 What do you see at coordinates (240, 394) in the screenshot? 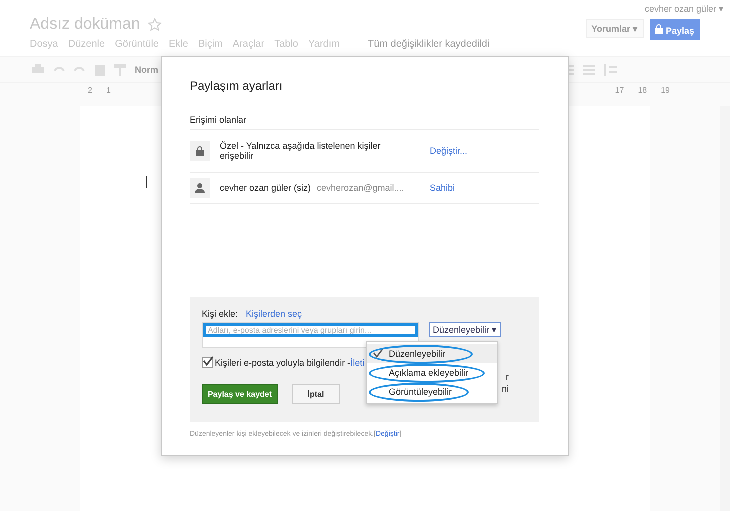
I see `share-save-button: Paylaş ve kaydet` at bounding box center [240, 394].